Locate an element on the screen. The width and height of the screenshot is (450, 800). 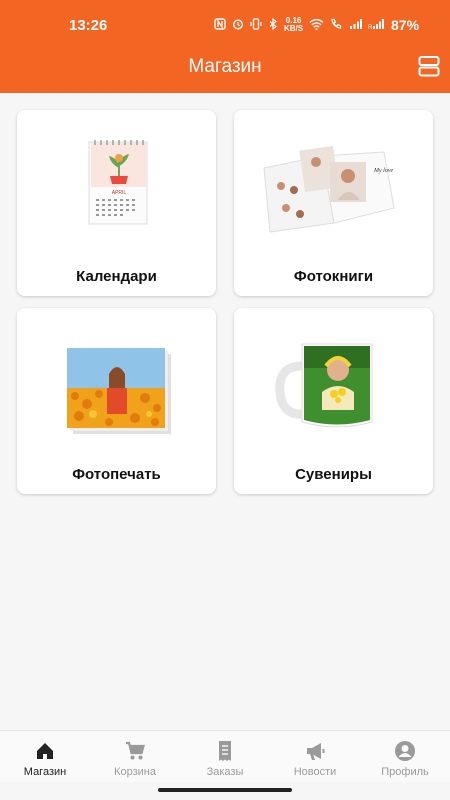
megaphone-icon is located at coordinates (316, 751).